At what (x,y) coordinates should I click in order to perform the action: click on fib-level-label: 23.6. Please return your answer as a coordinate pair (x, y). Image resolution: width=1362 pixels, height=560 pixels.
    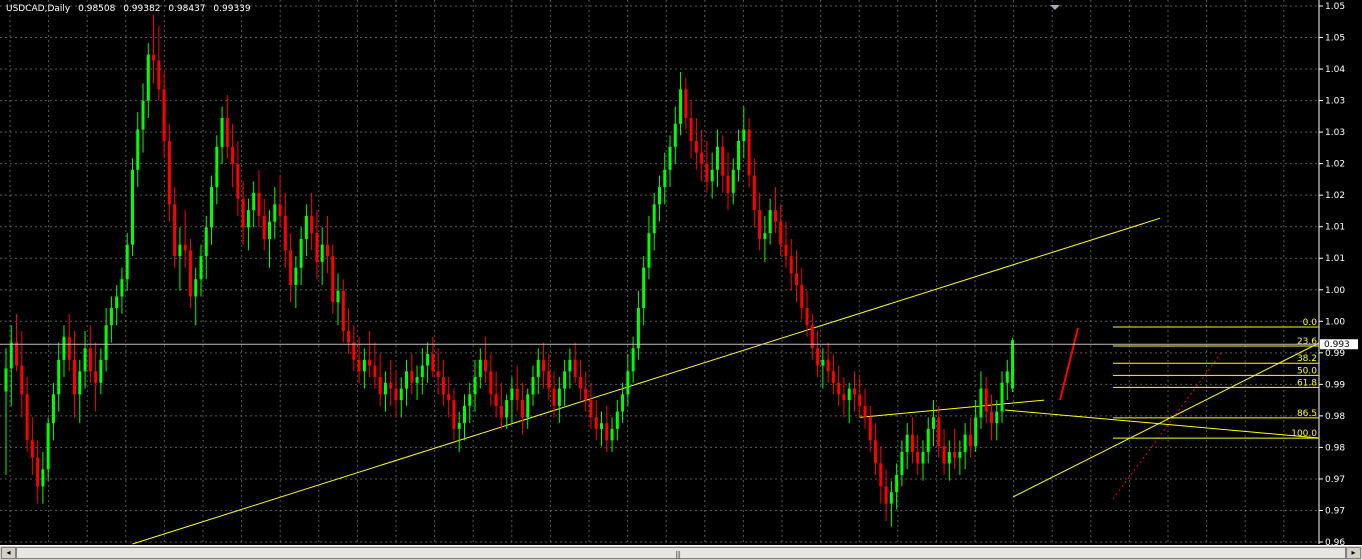
    Looking at the image, I should click on (1307, 342).